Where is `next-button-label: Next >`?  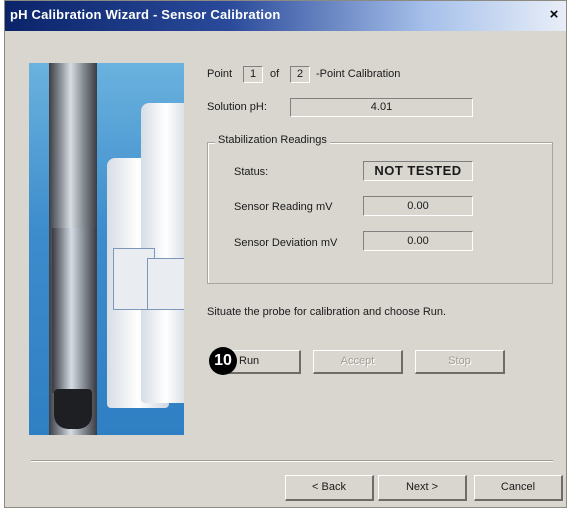
next-button-label: Next > is located at coordinates (422, 487).